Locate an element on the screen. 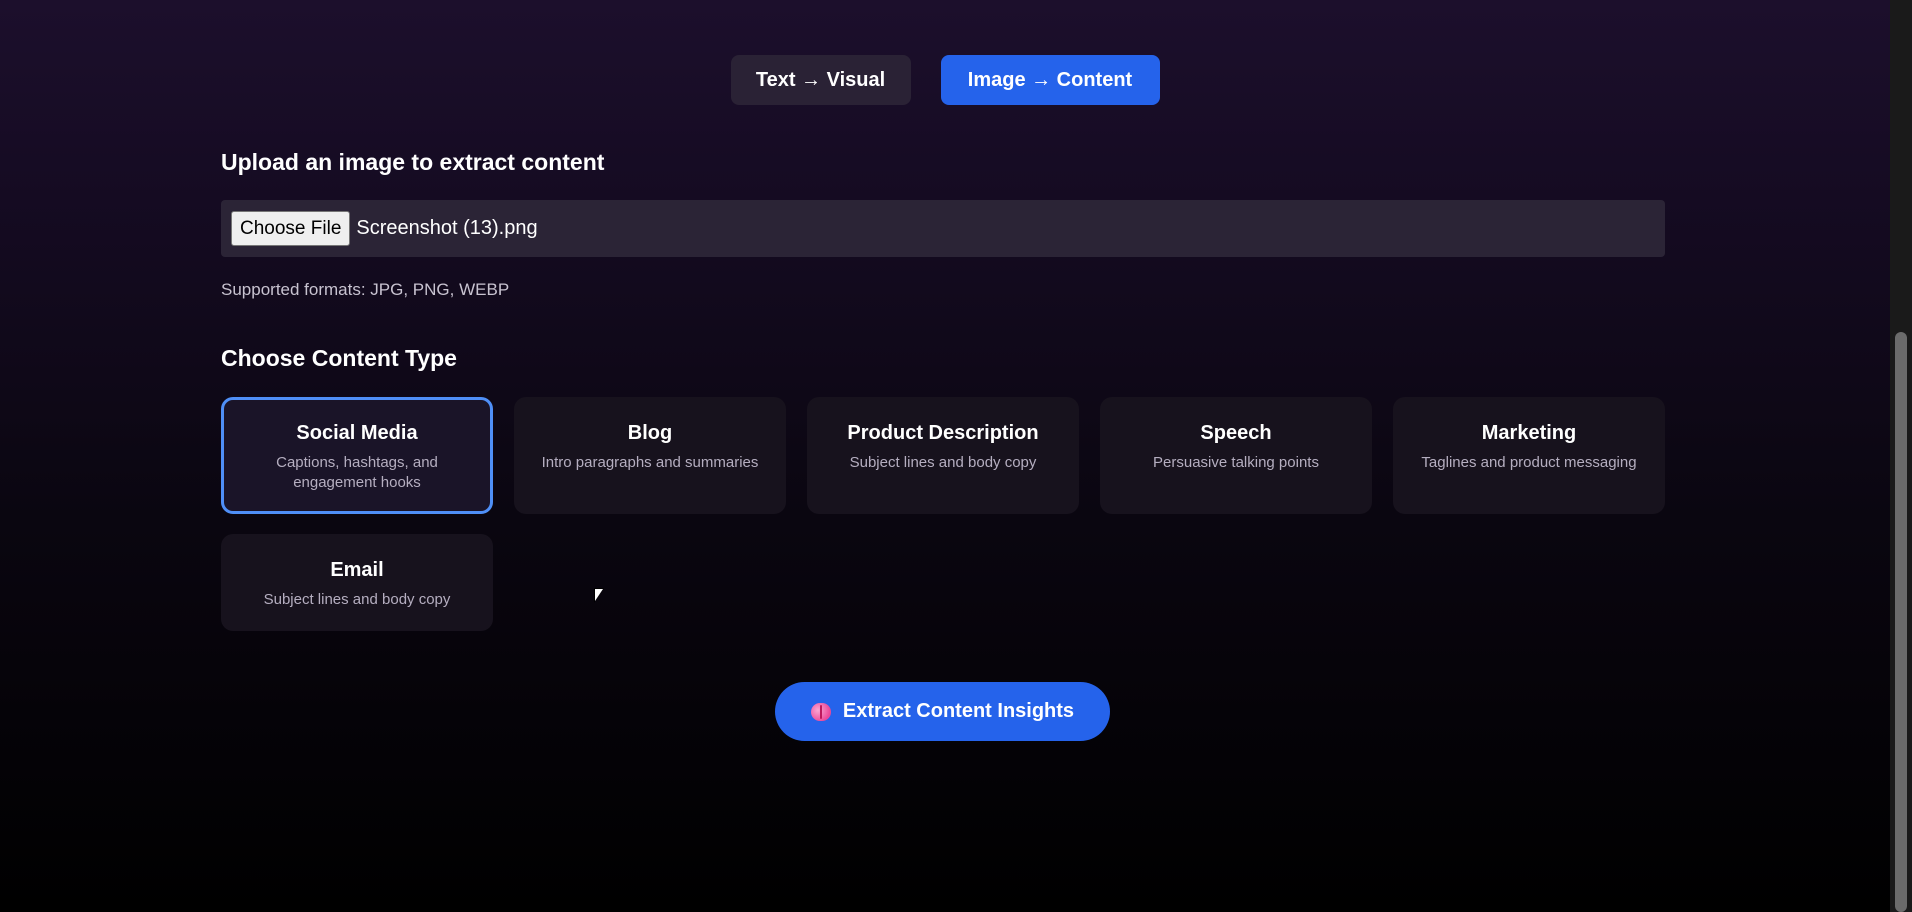  card-email: Email Subject lines and body copy is located at coordinates (357, 582).